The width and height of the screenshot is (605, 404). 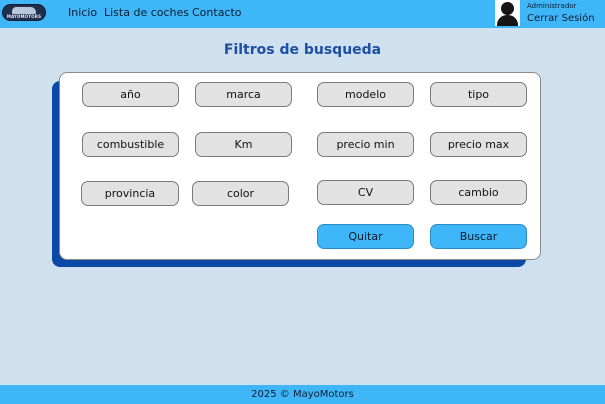 I want to click on filter-marca-button: marca, so click(x=243, y=94).